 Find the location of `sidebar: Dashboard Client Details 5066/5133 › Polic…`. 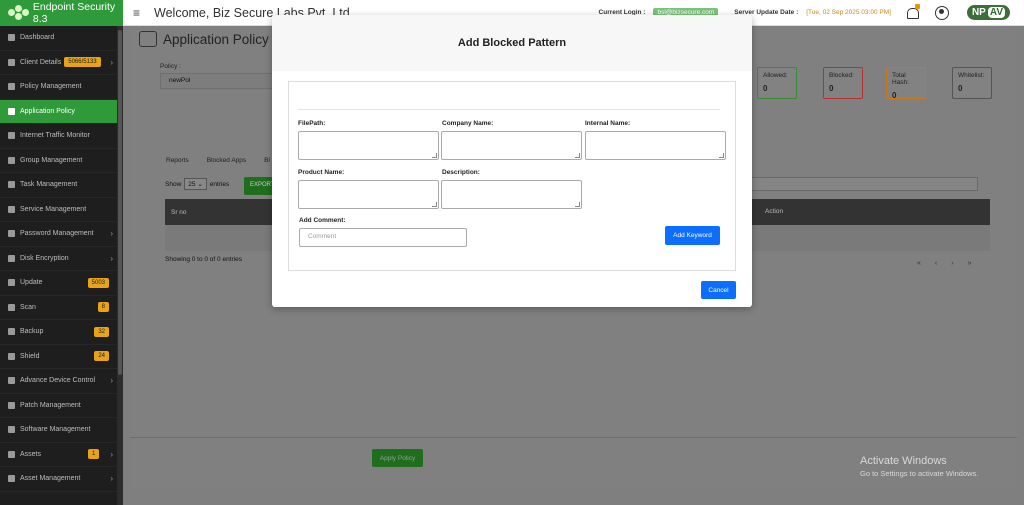

sidebar: Dashboard Client Details 5066/5133 › Polic… is located at coordinates (58, 265).